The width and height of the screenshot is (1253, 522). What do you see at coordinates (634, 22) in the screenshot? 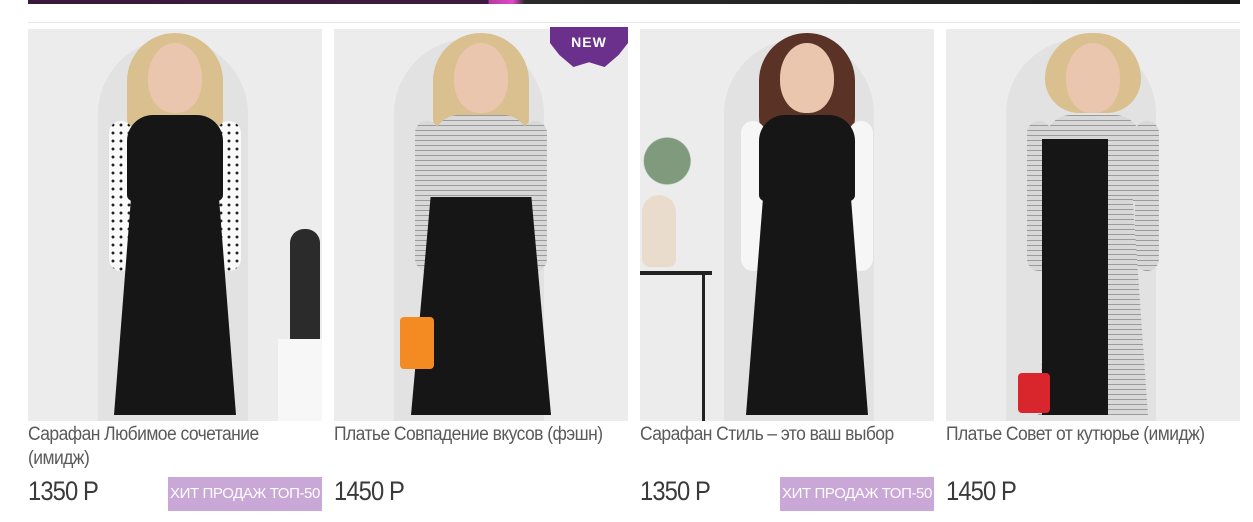
I see `section-divider` at bounding box center [634, 22].